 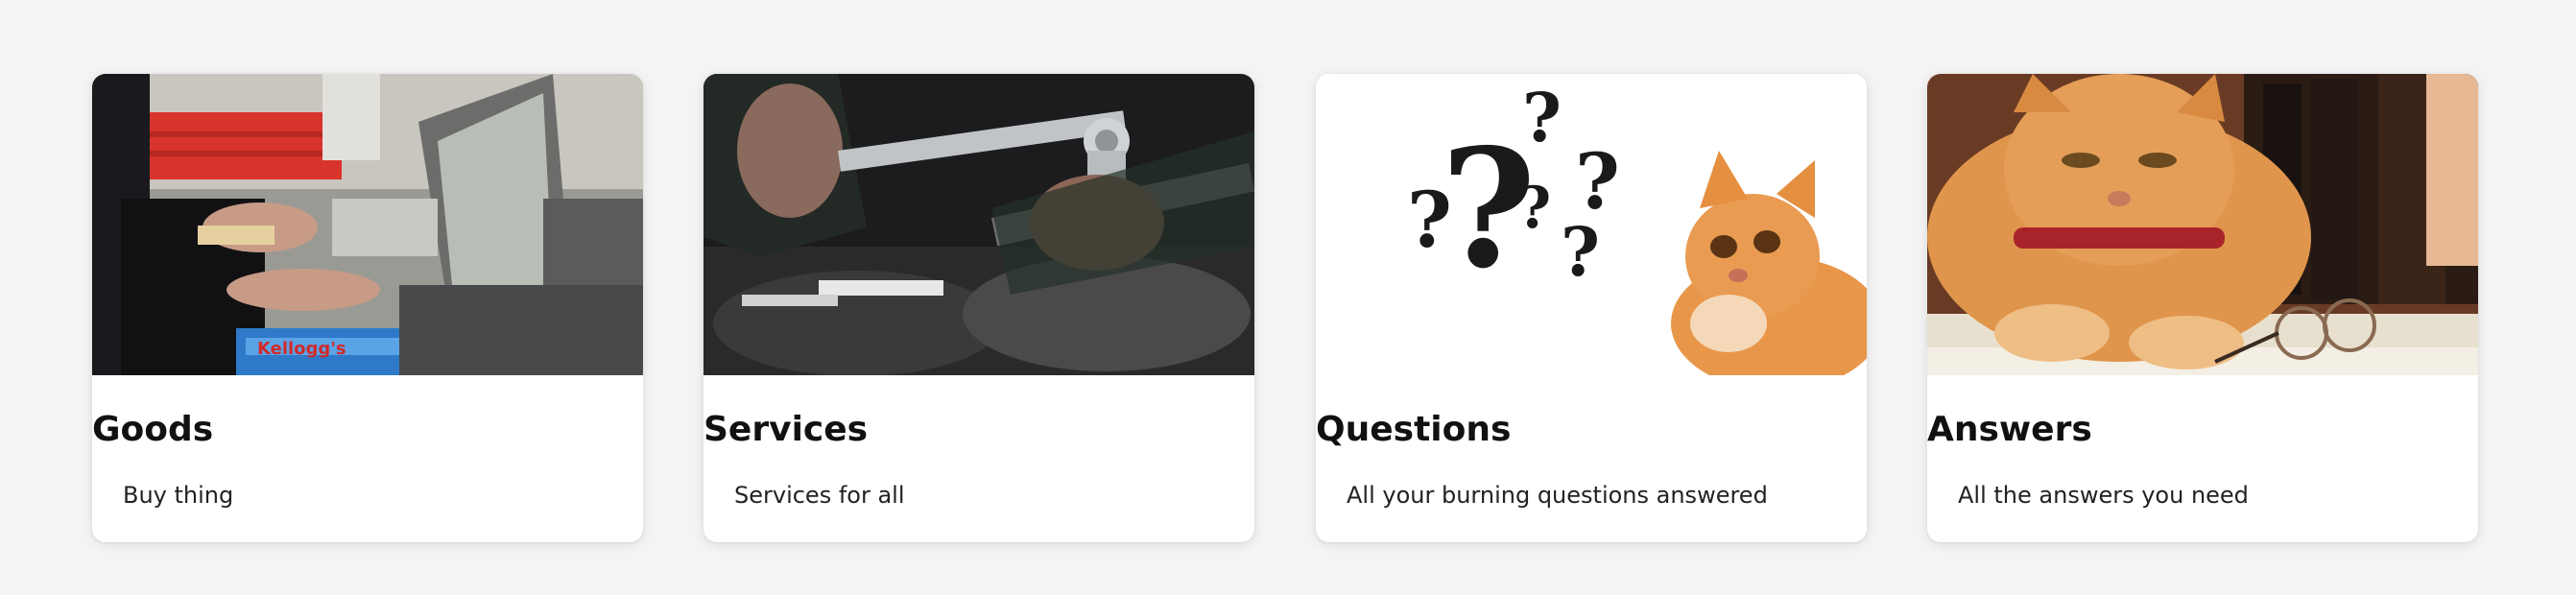 What do you see at coordinates (786, 430) in the screenshot?
I see `card-title: Services` at bounding box center [786, 430].